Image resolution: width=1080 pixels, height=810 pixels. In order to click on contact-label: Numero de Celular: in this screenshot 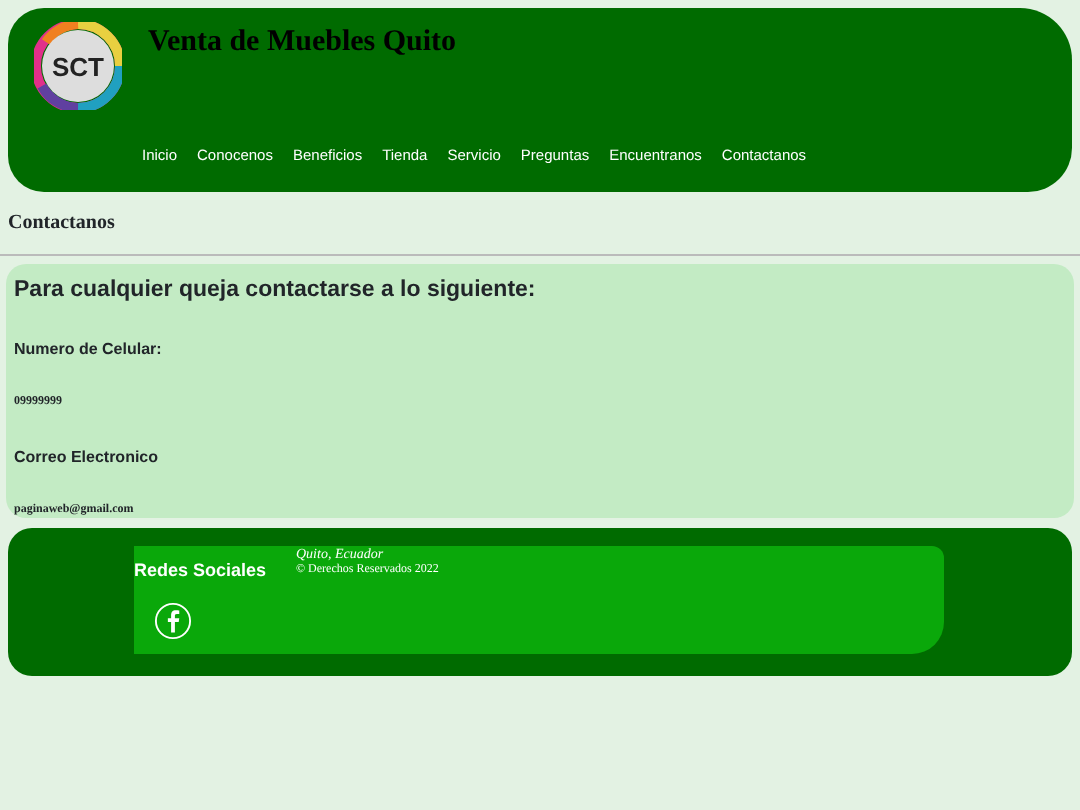, I will do `click(89, 349)`.